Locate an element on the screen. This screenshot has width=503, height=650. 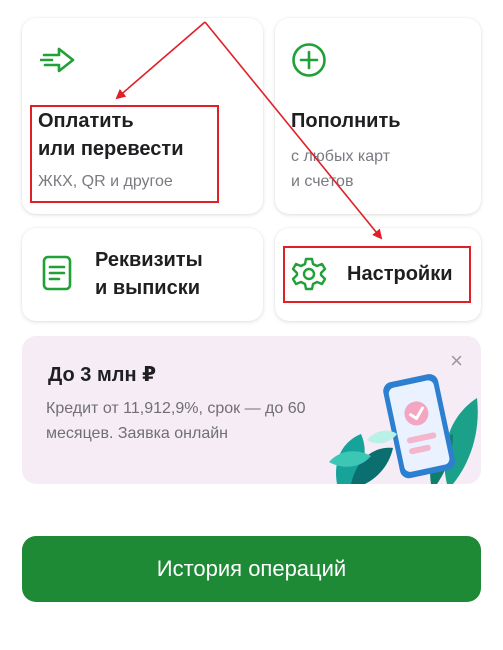
top-up-title: Пополнить is located at coordinates (346, 121).